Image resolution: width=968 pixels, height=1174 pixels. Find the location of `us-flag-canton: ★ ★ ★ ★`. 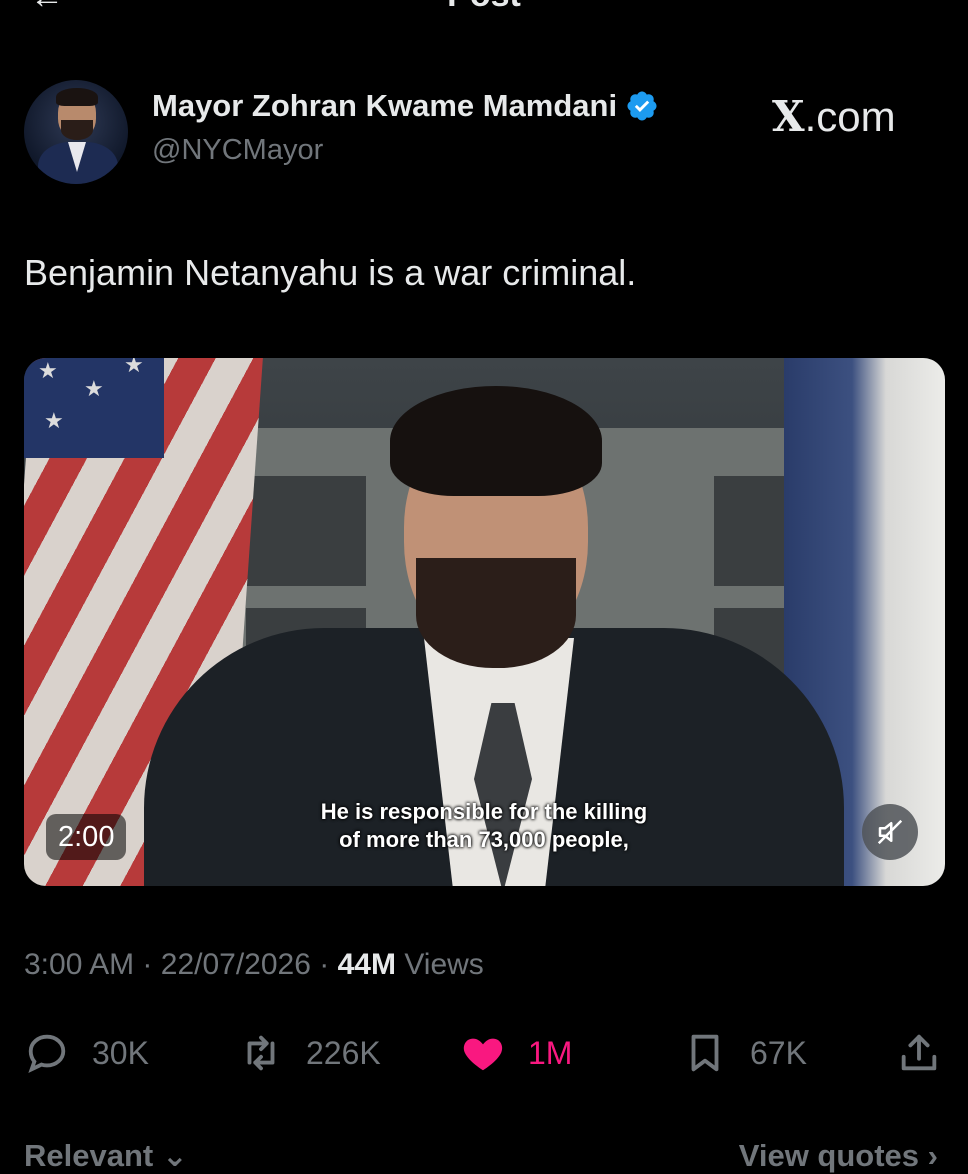

us-flag-canton: ★ ★ ★ ★ is located at coordinates (94, 408).